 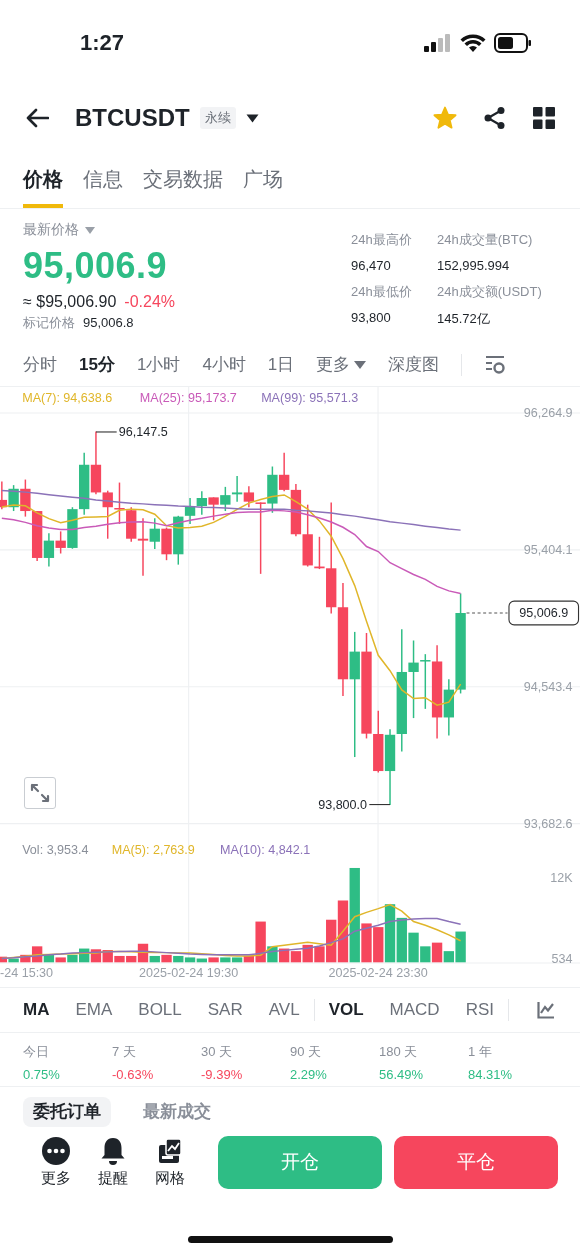 I want to click on volume-axis-label: 534, so click(x=562, y=958).